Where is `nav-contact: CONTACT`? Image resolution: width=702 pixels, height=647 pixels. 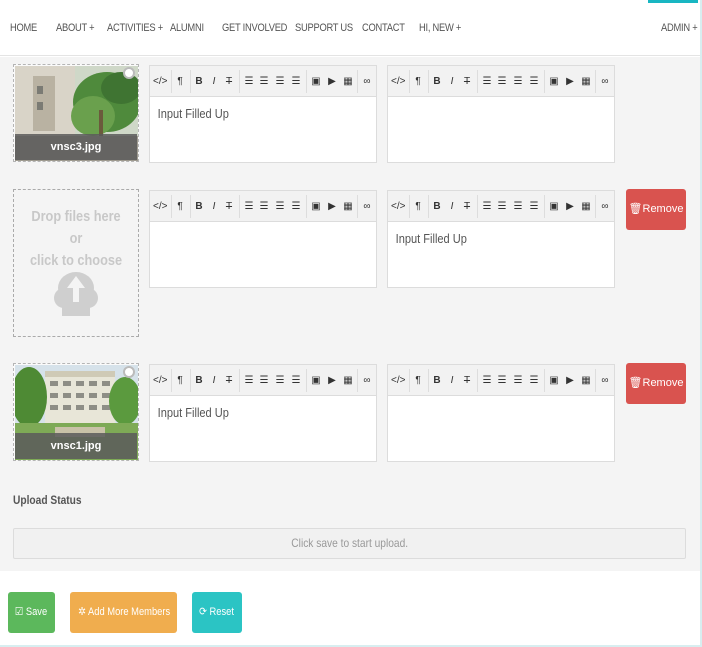 nav-contact: CONTACT is located at coordinates (383, 28).